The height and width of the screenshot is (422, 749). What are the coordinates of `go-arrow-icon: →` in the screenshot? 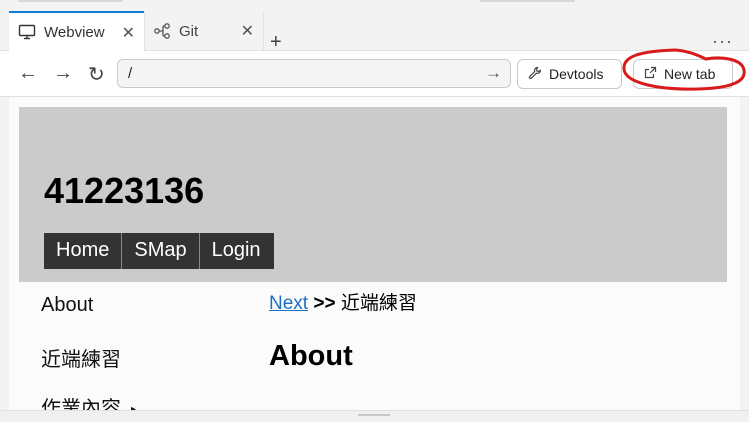 It's located at (493, 73).